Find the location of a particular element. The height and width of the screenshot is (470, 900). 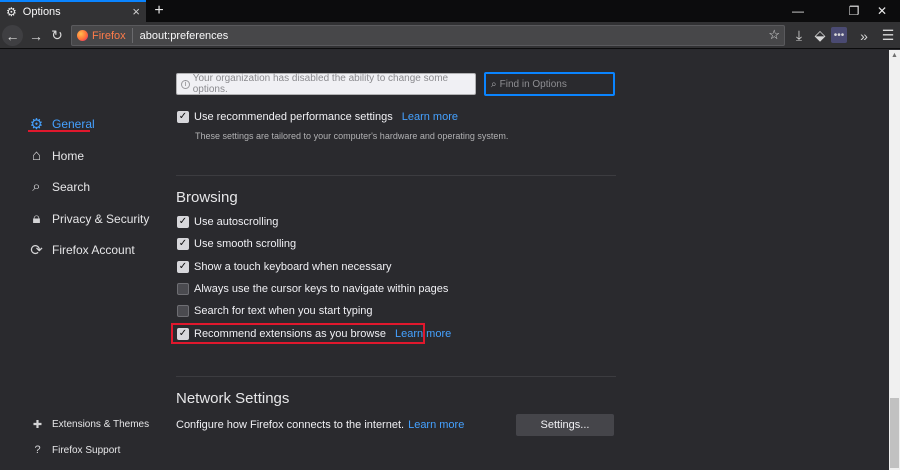

sidebar-item-search: ⌕ Search is located at coordinates (59, 186).